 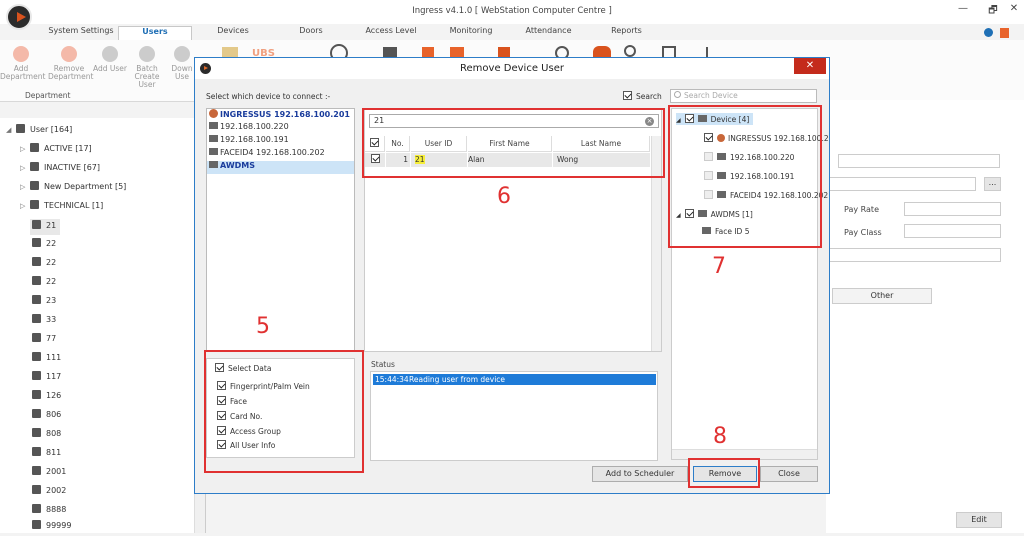 What do you see at coordinates (39, 132) in the screenshot?
I see `tree-root-user: ◢ User [164]` at bounding box center [39, 132].